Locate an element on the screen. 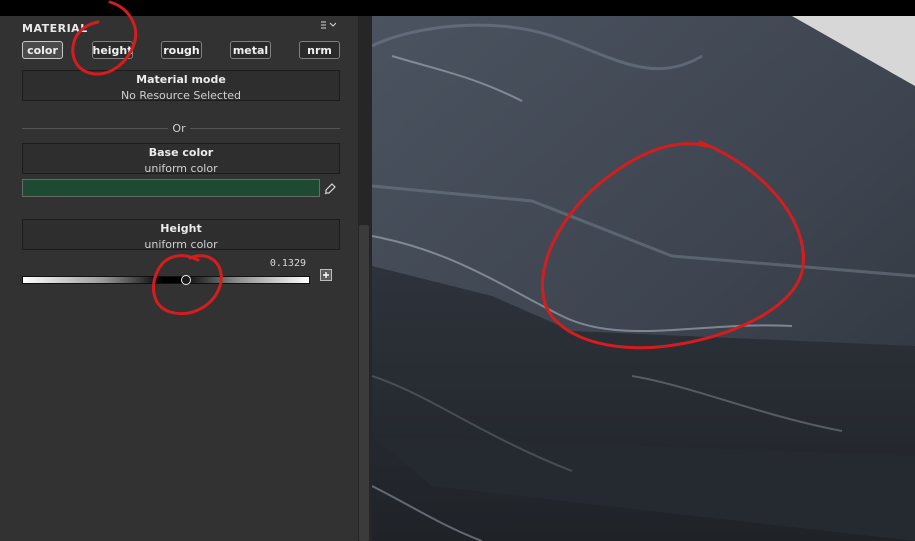 Image resolution: width=915 pixels, height=541 pixels. section-title: MATERIAL is located at coordinates (55, 28).